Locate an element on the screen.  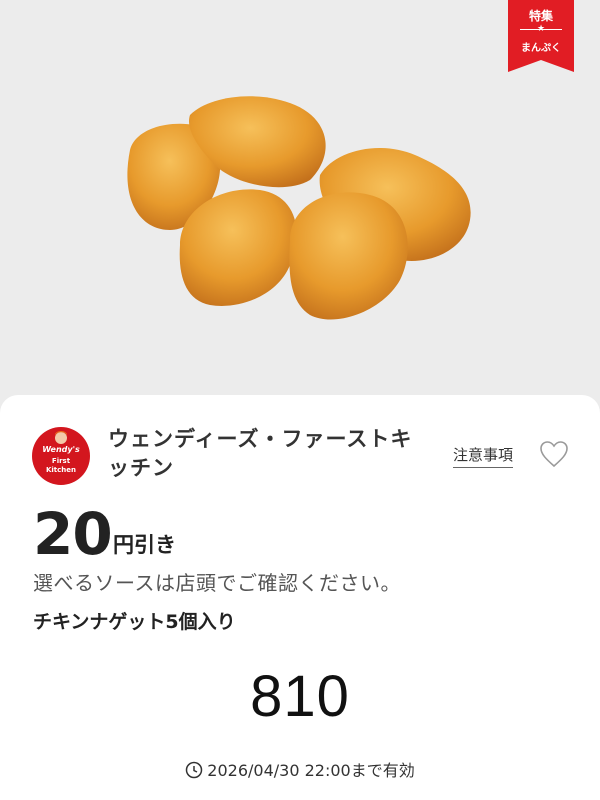
shop-name: ウェンディーズ・ファーストキッチン is located at coordinates (260, 453).